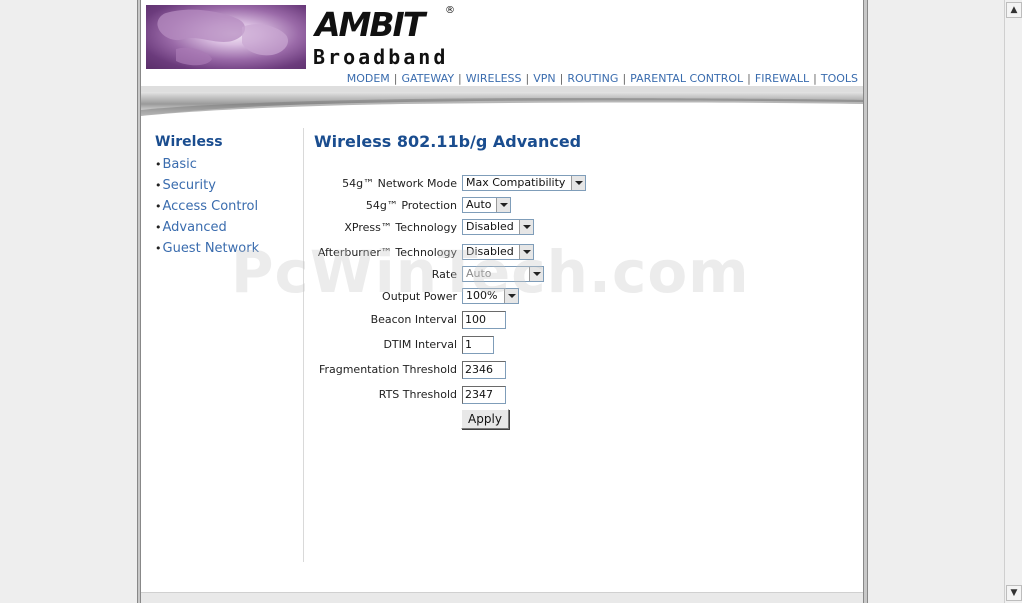  What do you see at coordinates (1013, 301) in the screenshot?
I see `vertical-scrollbar: ▲ ▼` at bounding box center [1013, 301].